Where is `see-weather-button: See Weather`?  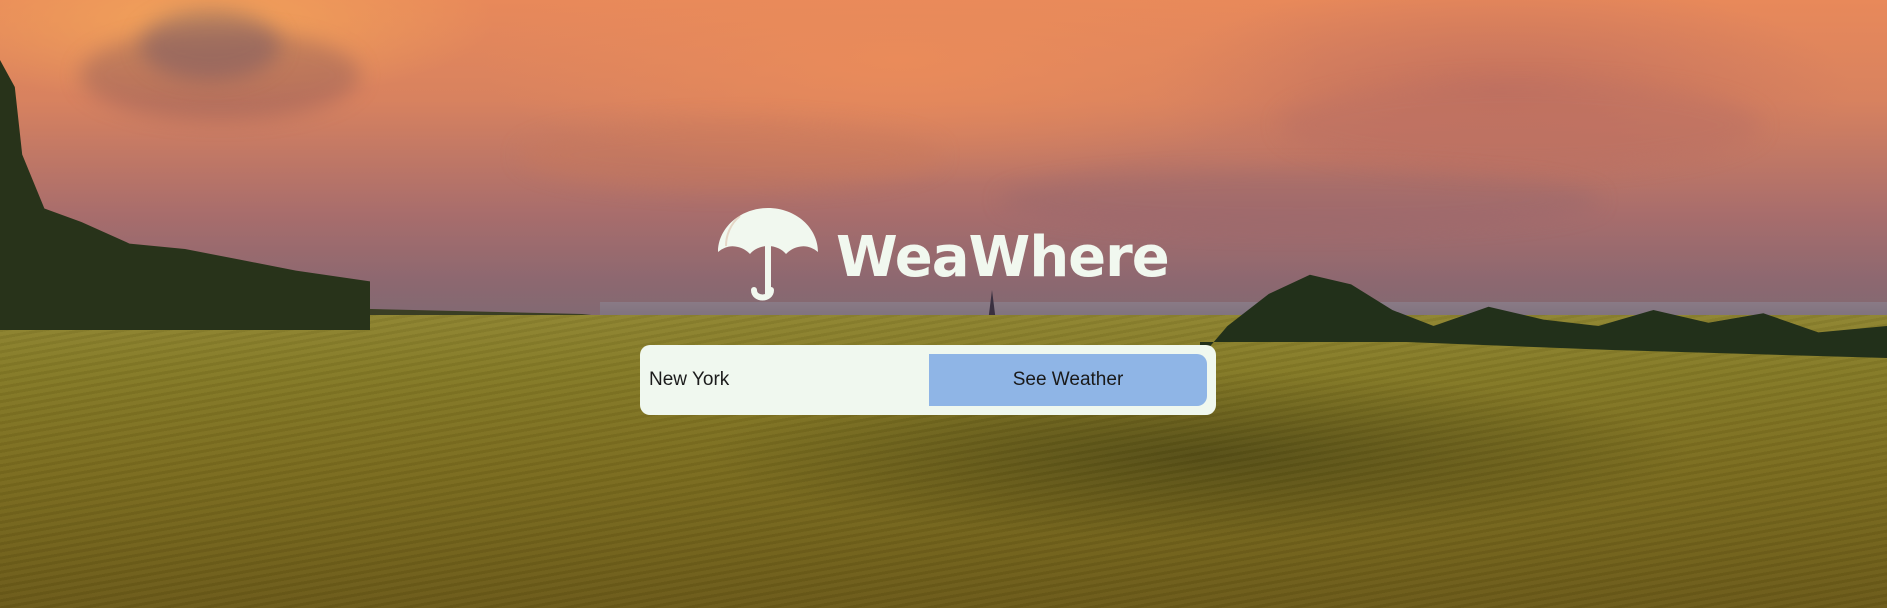 see-weather-button: See Weather is located at coordinates (1068, 380).